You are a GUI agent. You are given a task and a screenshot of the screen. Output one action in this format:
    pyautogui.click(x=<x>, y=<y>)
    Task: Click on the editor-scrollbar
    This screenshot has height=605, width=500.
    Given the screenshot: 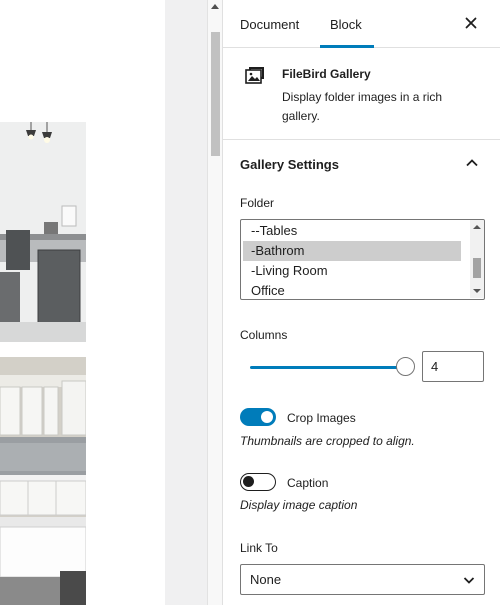 What is the action you would take?
    pyautogui.click(x=214, y=302)
    